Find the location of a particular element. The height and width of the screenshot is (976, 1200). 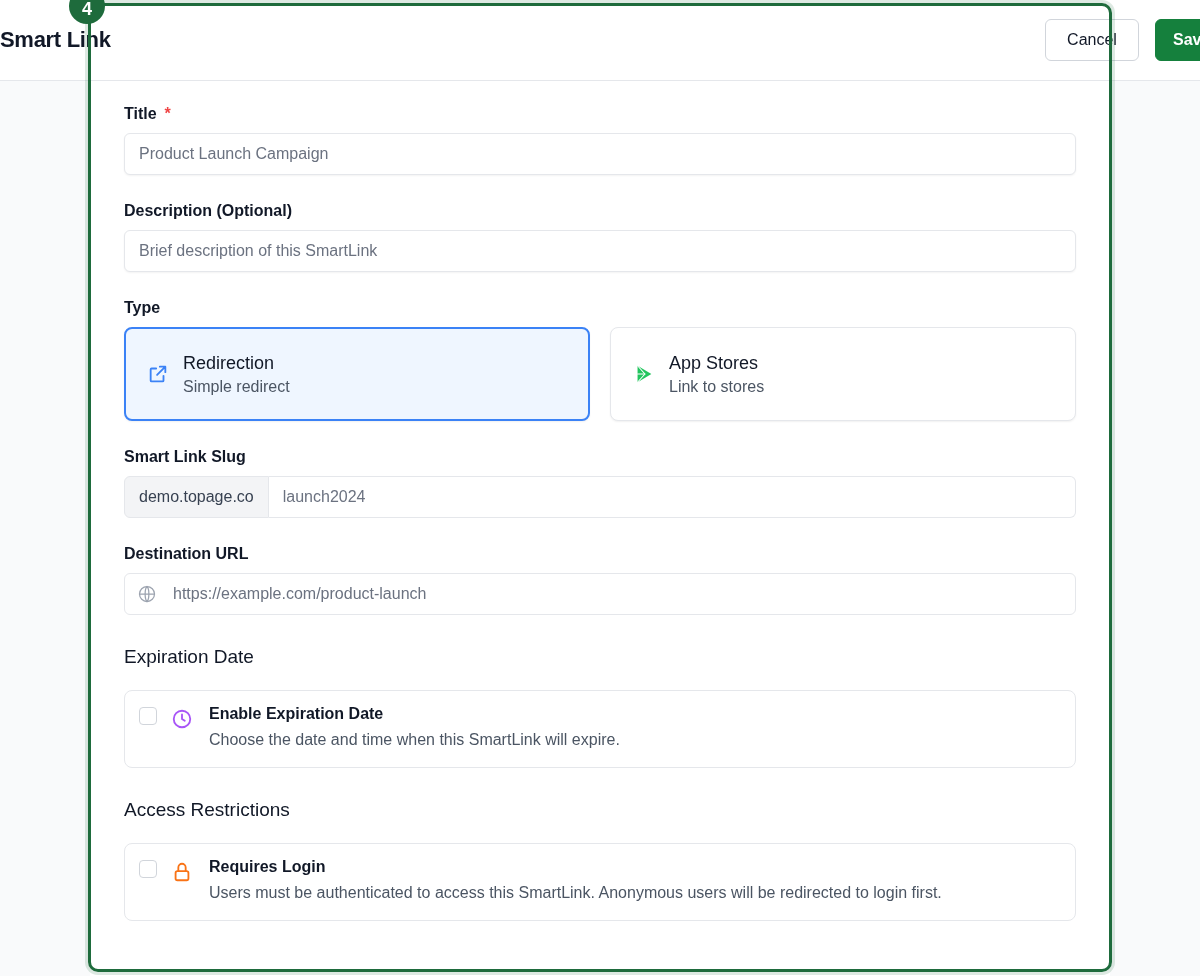

field-label: Description (Optional) is located at coordinates (208, 211).